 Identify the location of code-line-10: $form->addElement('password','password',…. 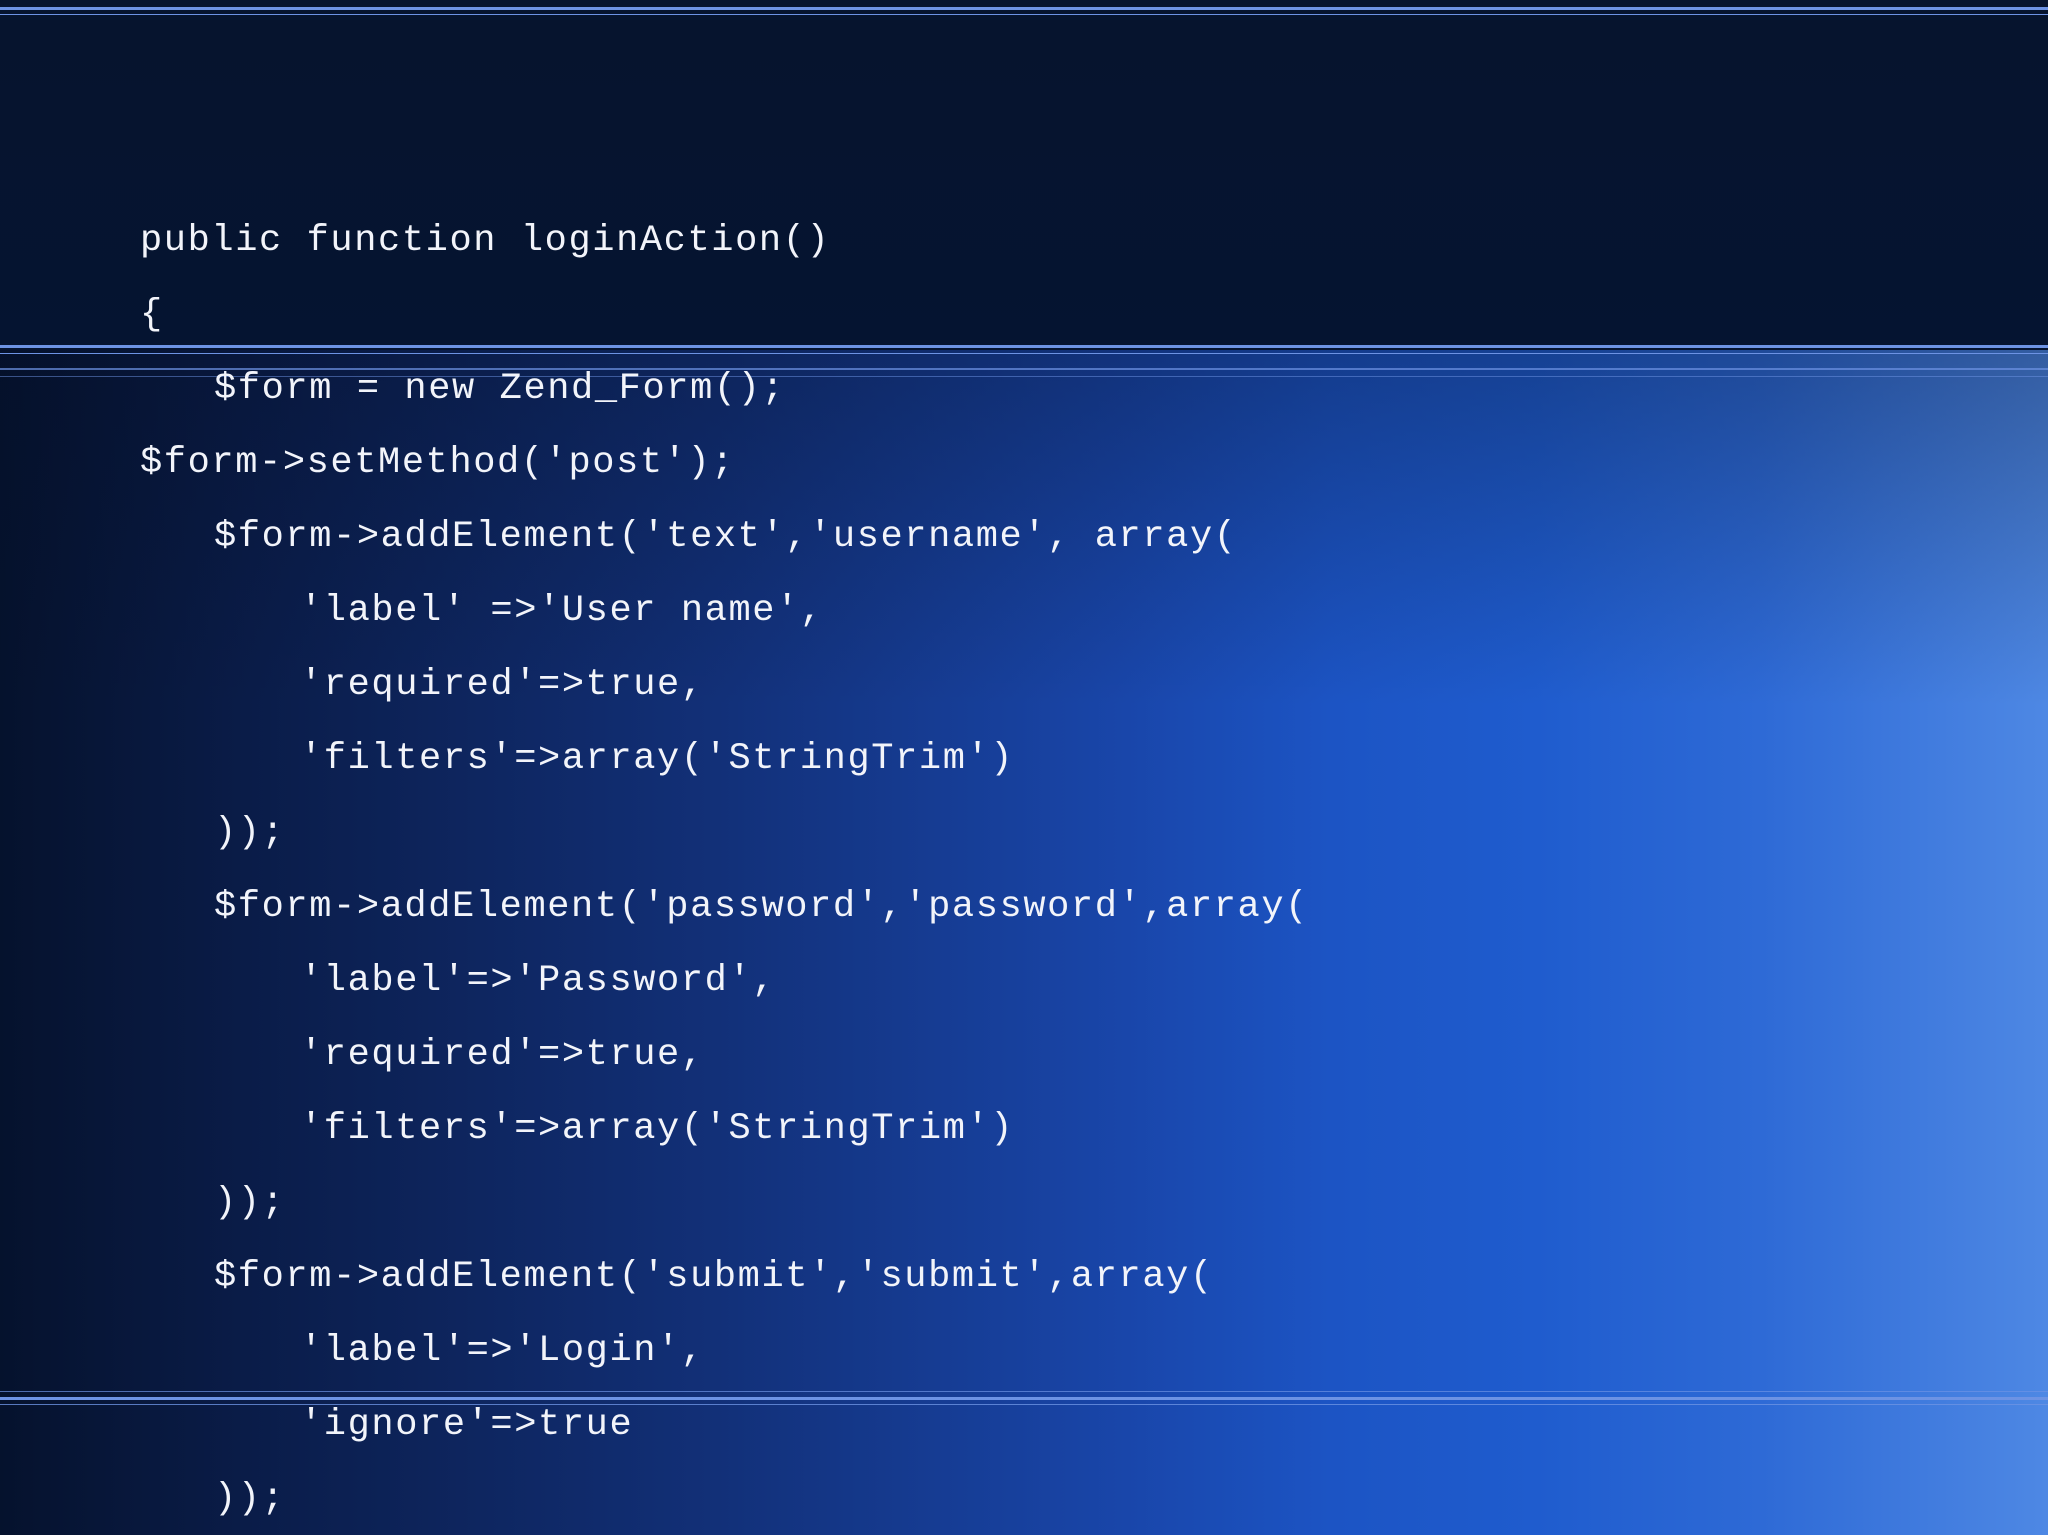
(761, 907).